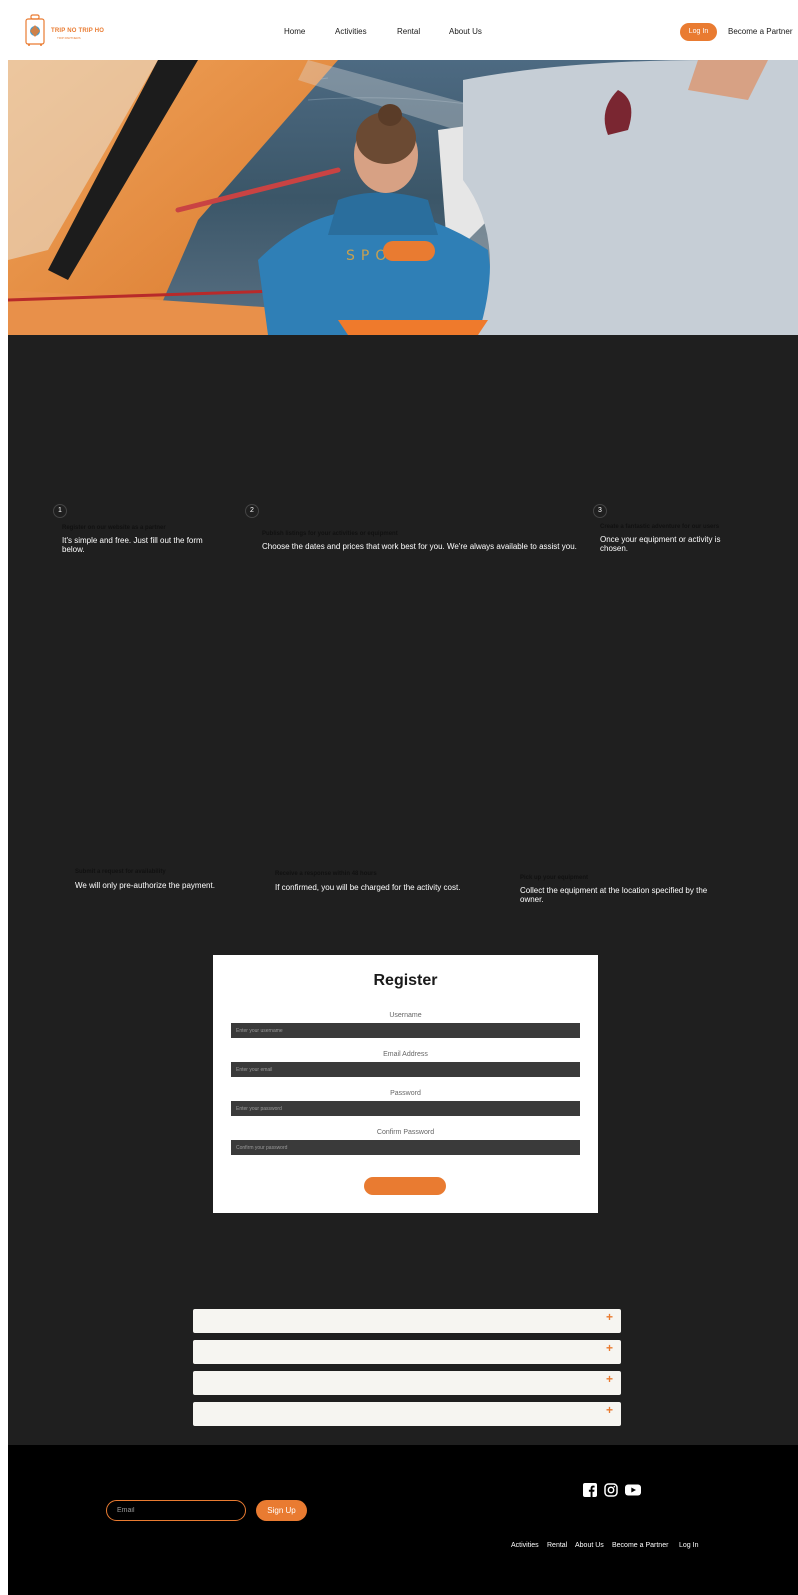  Describe the element at coordinates (405, 1054) in the screenshot. I see `email-label: Email Address` at that location.